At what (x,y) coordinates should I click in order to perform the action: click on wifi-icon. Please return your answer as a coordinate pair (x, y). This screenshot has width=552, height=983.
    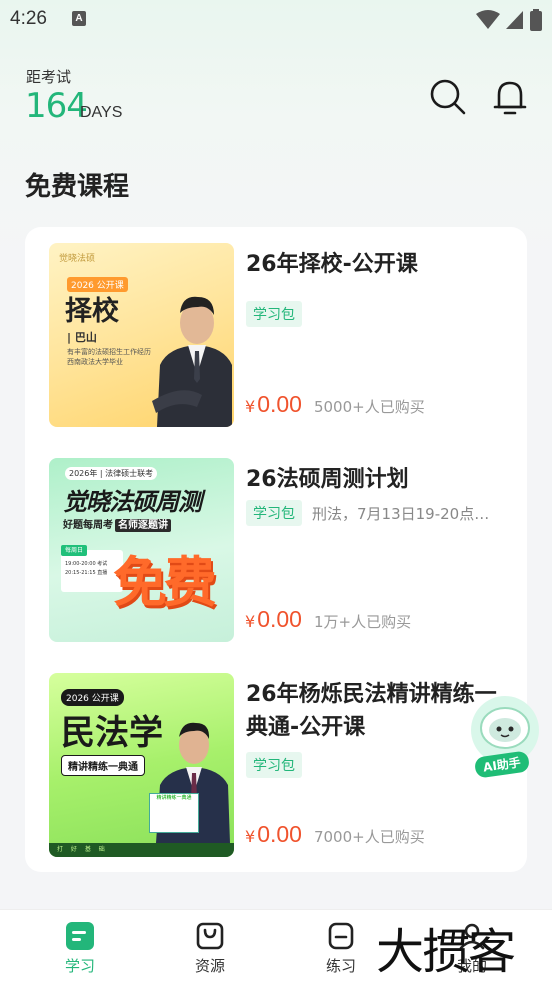
    Looking at the image, I should click on (488, 19).